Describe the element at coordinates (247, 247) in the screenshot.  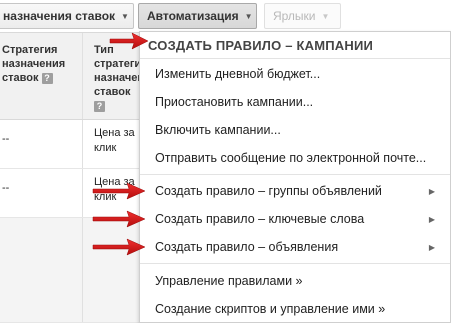
I see `menu-item-label: Создать правило – объявления` at that location.